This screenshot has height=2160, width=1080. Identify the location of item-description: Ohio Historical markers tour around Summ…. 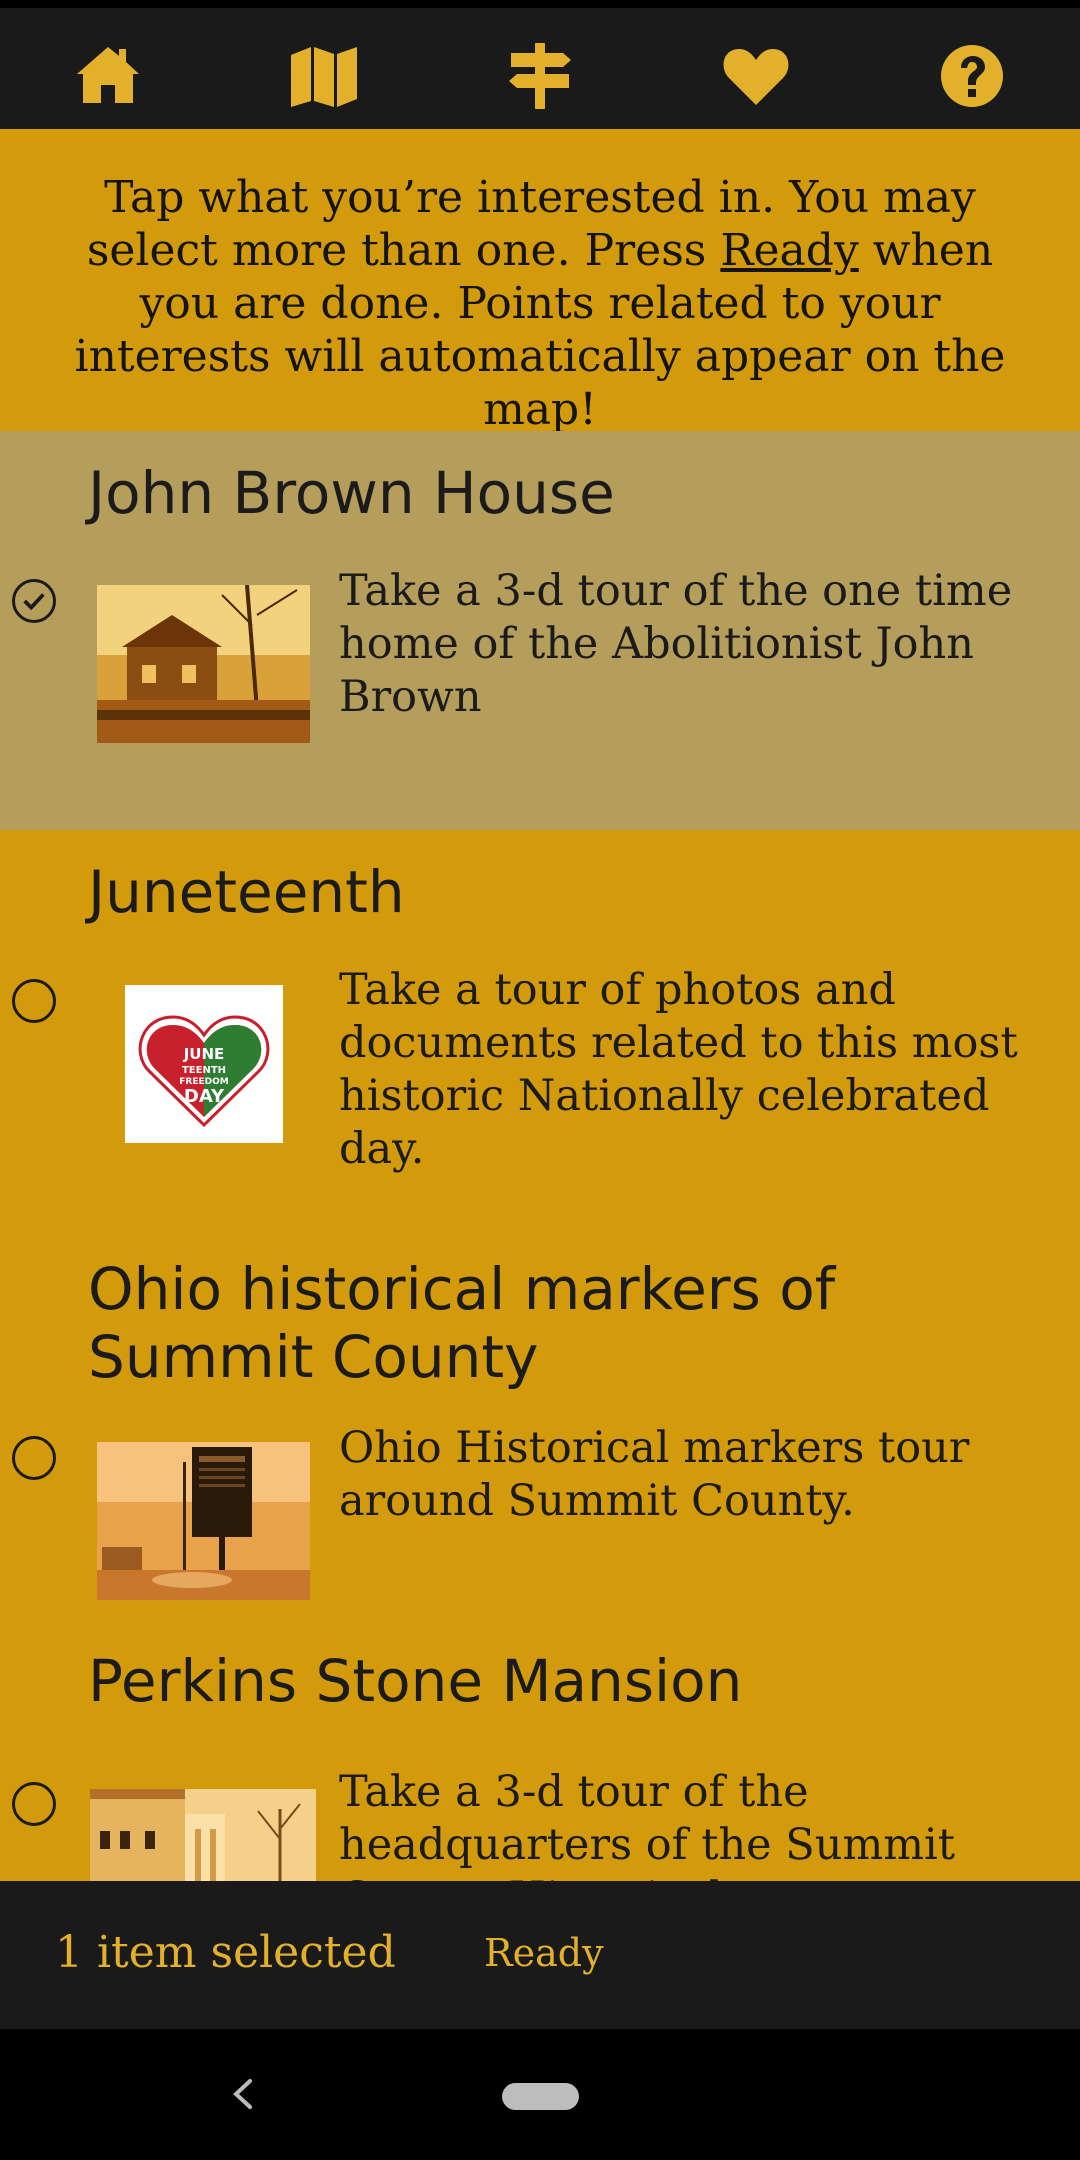
(654, 1474).